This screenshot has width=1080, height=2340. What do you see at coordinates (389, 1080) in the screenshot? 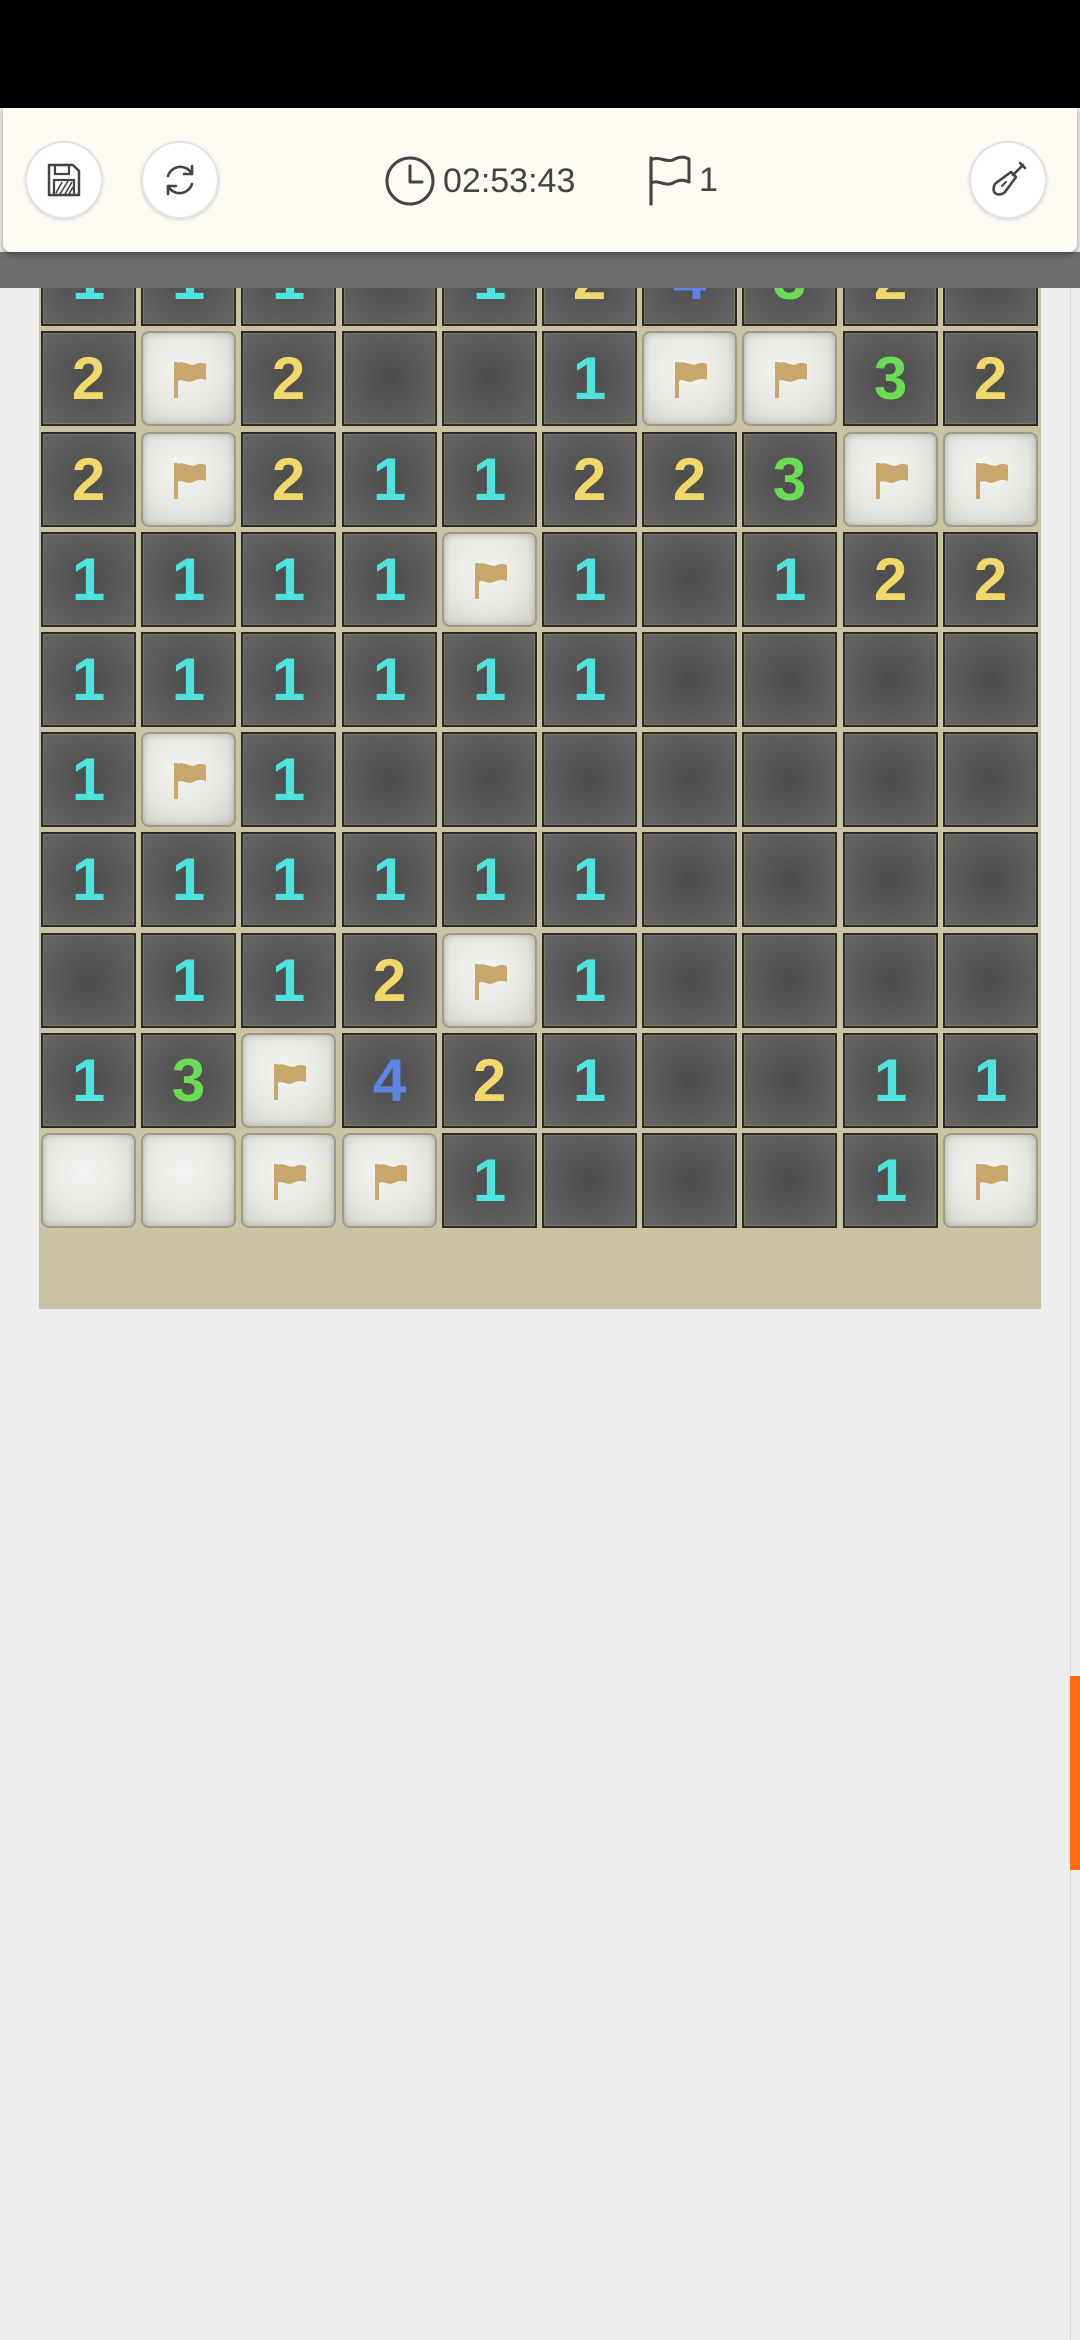
I see `number-cell: 4` at bounding box center [389, 1080].